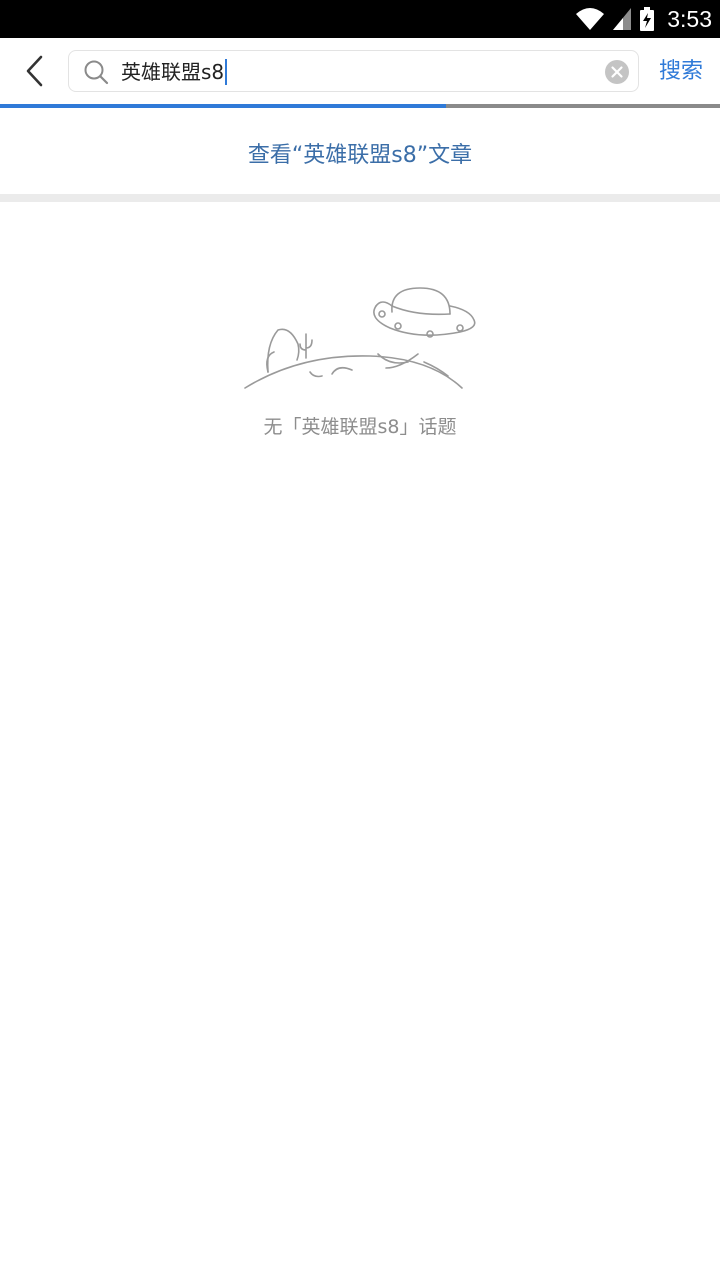 The image size is (720, 1280). I want to click on search-input-value: 英雄联盟s8, so click(173, 72).